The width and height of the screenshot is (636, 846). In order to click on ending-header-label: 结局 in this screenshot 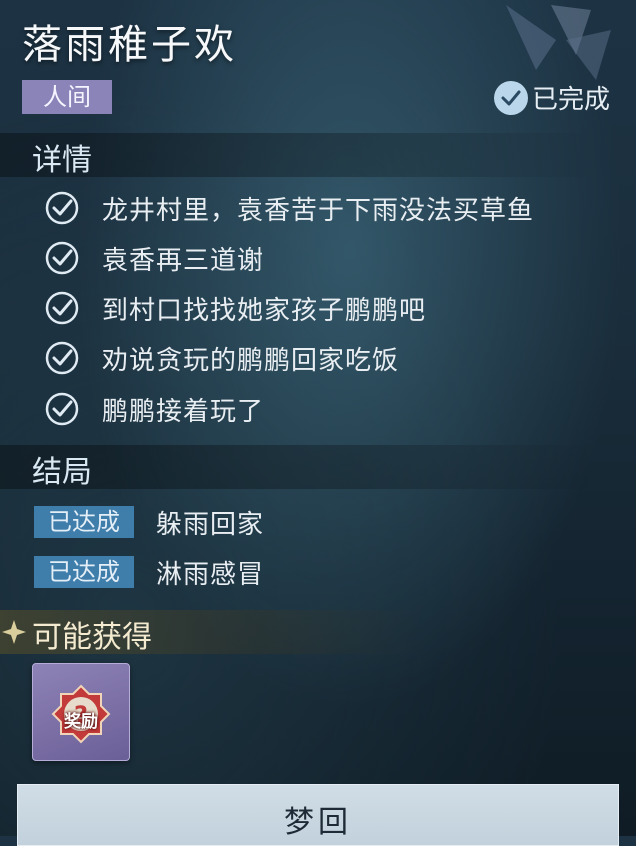, I will do `click(62, 472)`.